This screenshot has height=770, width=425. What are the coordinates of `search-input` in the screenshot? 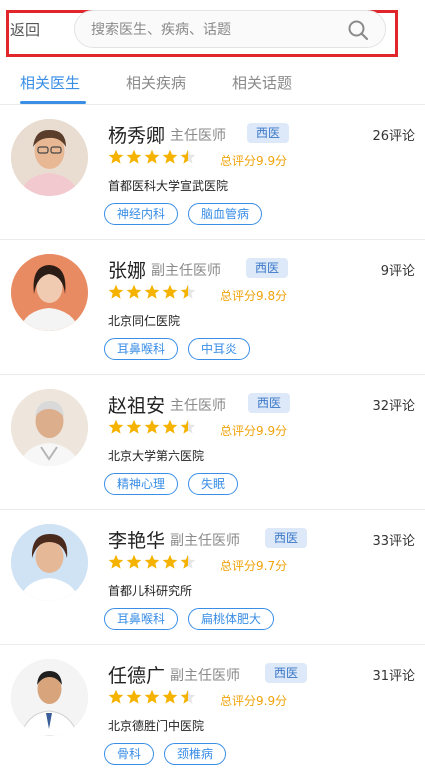 It's located at (216, 30).